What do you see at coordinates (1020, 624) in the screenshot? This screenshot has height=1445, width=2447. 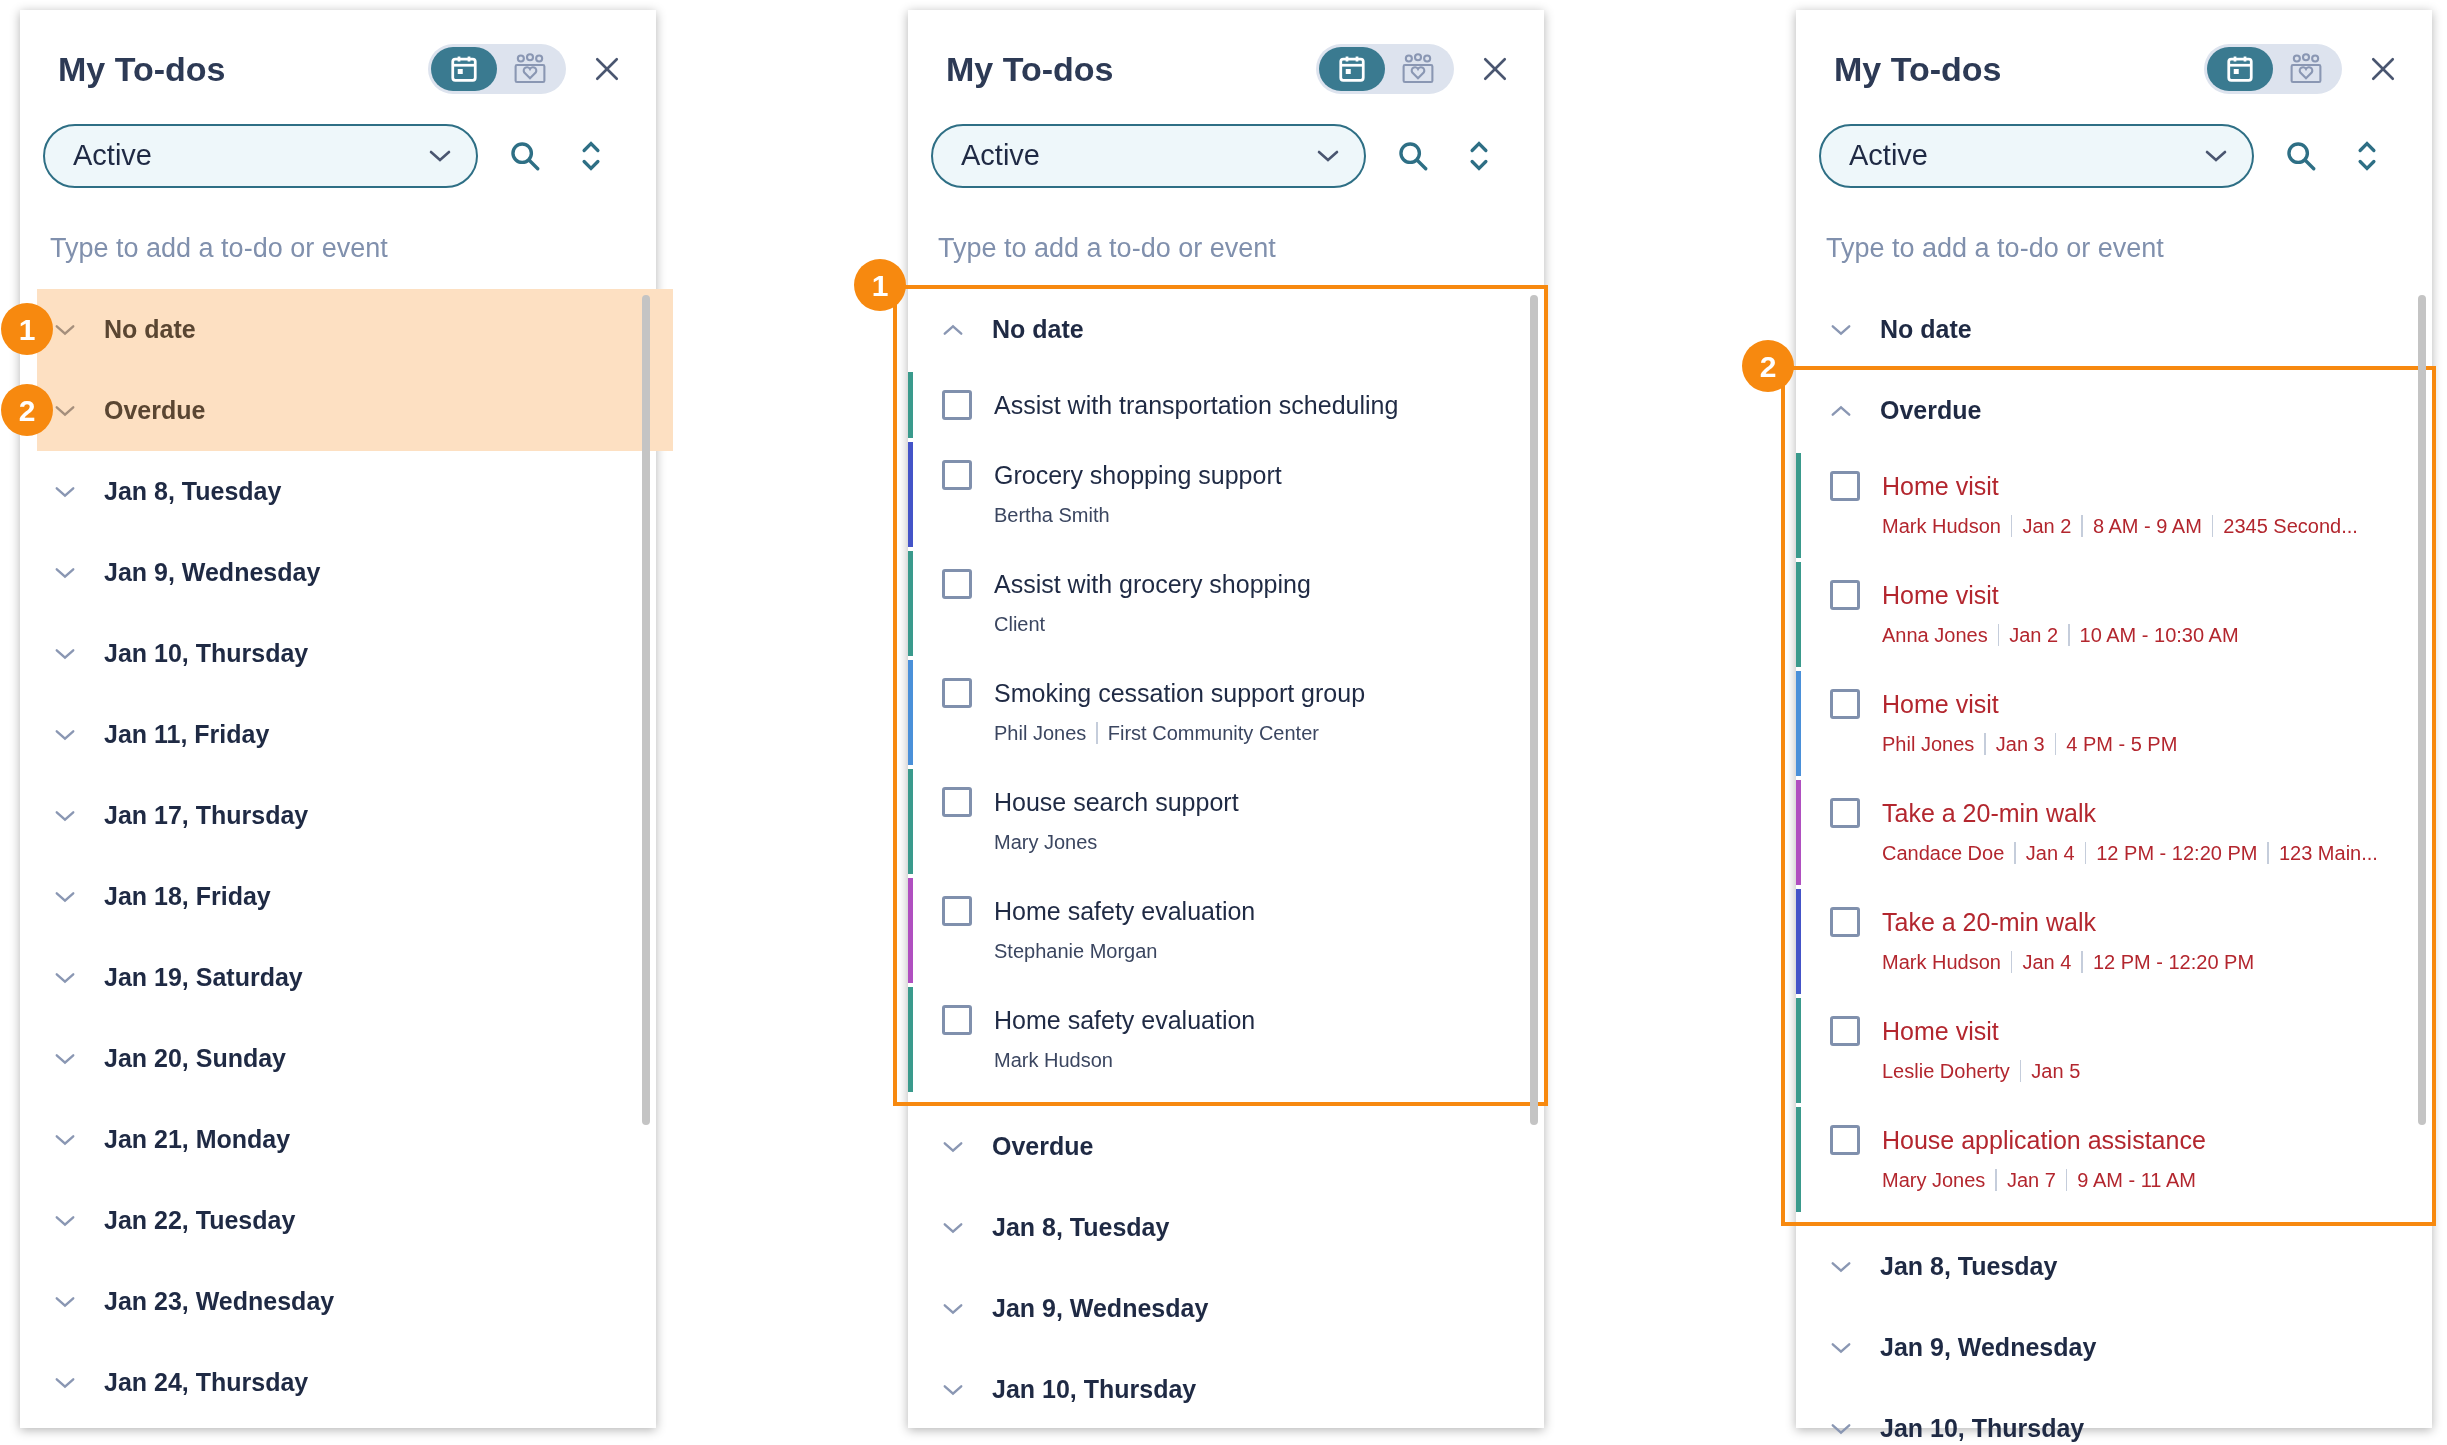 I see `todo-detail: Client` at bounding box center [1020, 624].